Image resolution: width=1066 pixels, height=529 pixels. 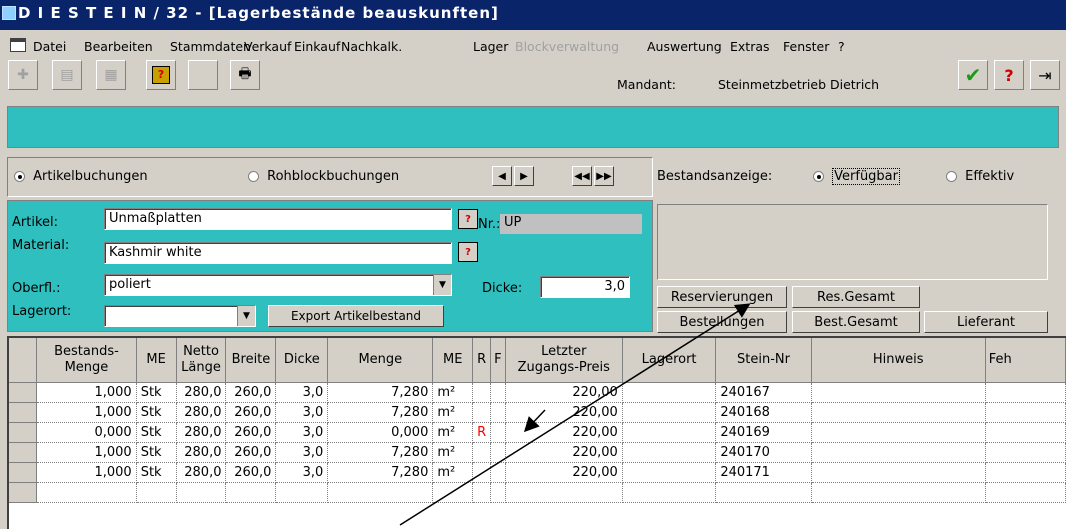 I want to click on annotation-arrows, so click(x=575, y=414).